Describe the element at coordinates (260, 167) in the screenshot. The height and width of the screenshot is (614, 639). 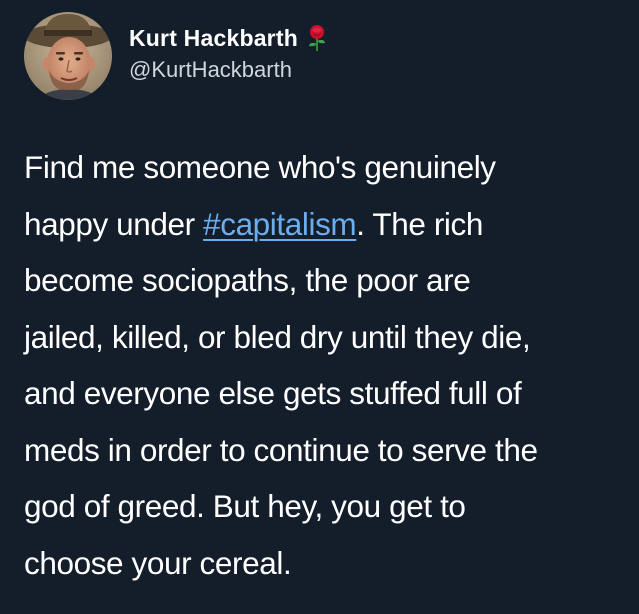
I see `text-segment: Find me someone who's genuinely` at that location.